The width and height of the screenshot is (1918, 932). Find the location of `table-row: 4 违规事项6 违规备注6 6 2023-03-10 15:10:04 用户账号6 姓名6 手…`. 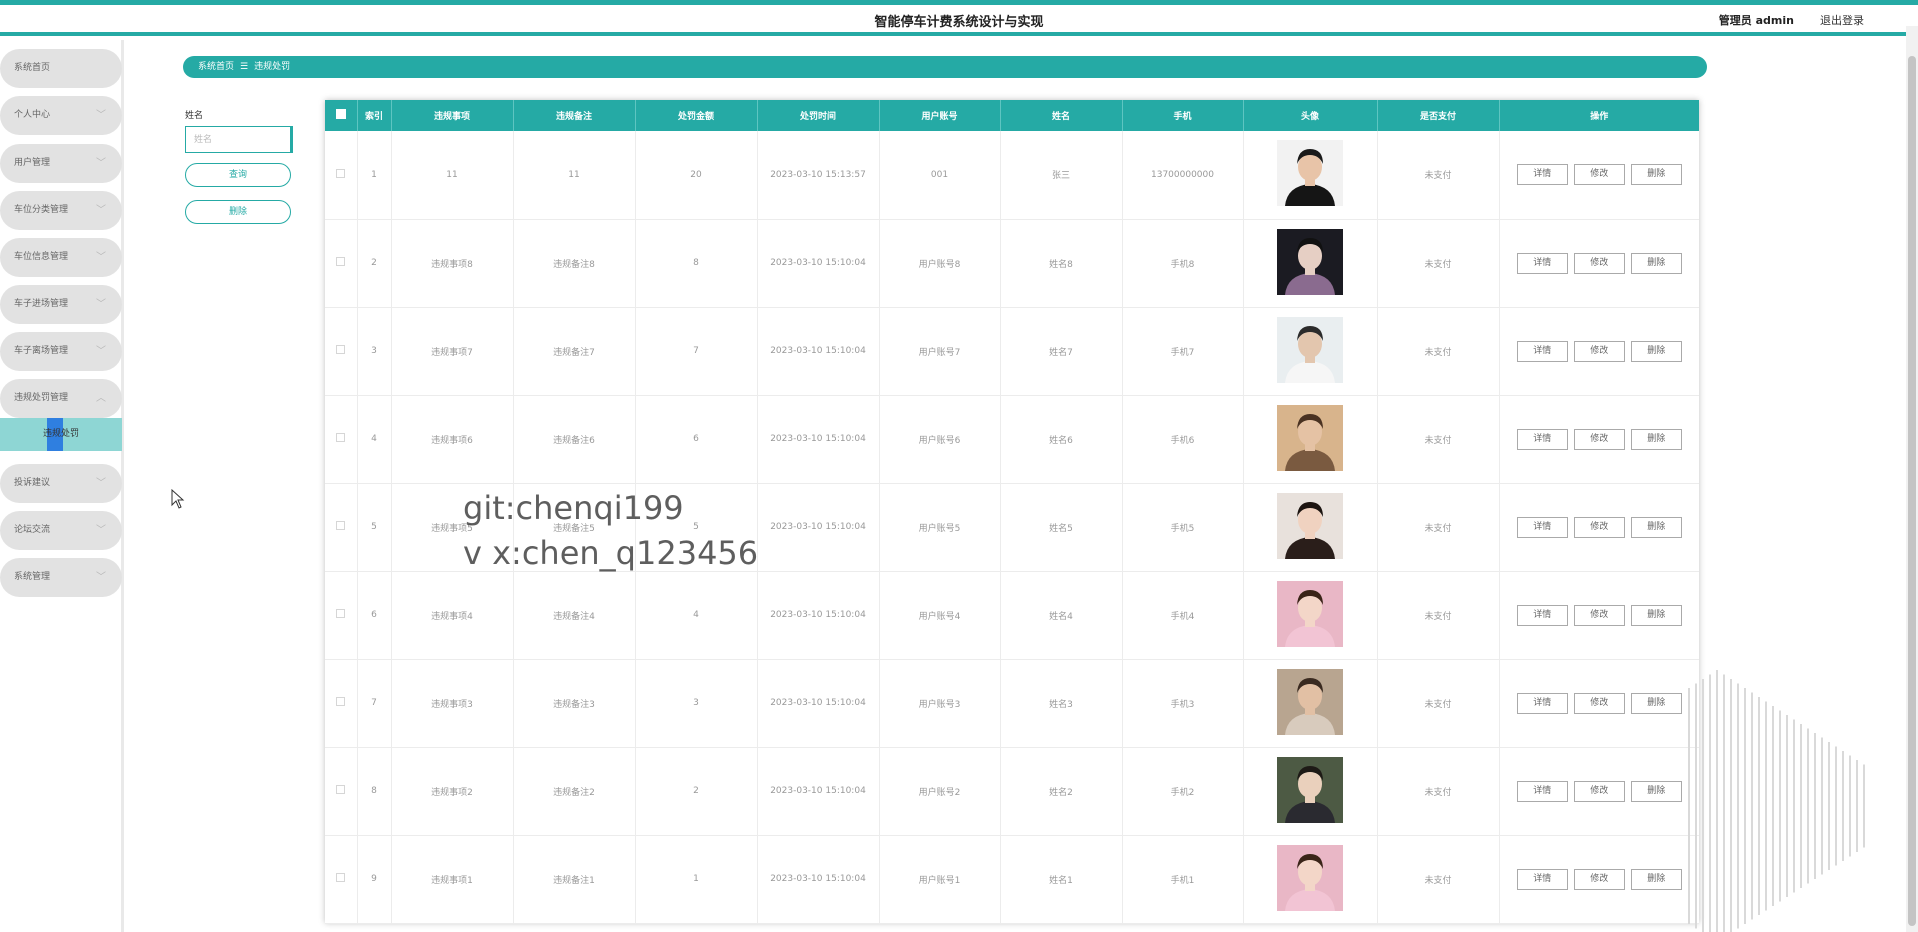

table-row: 4 违规事项6 违规备注6 6 2023-03-10 15:10:04 用户账号6 姓名6 手… is located at coordinates (1012, 439).